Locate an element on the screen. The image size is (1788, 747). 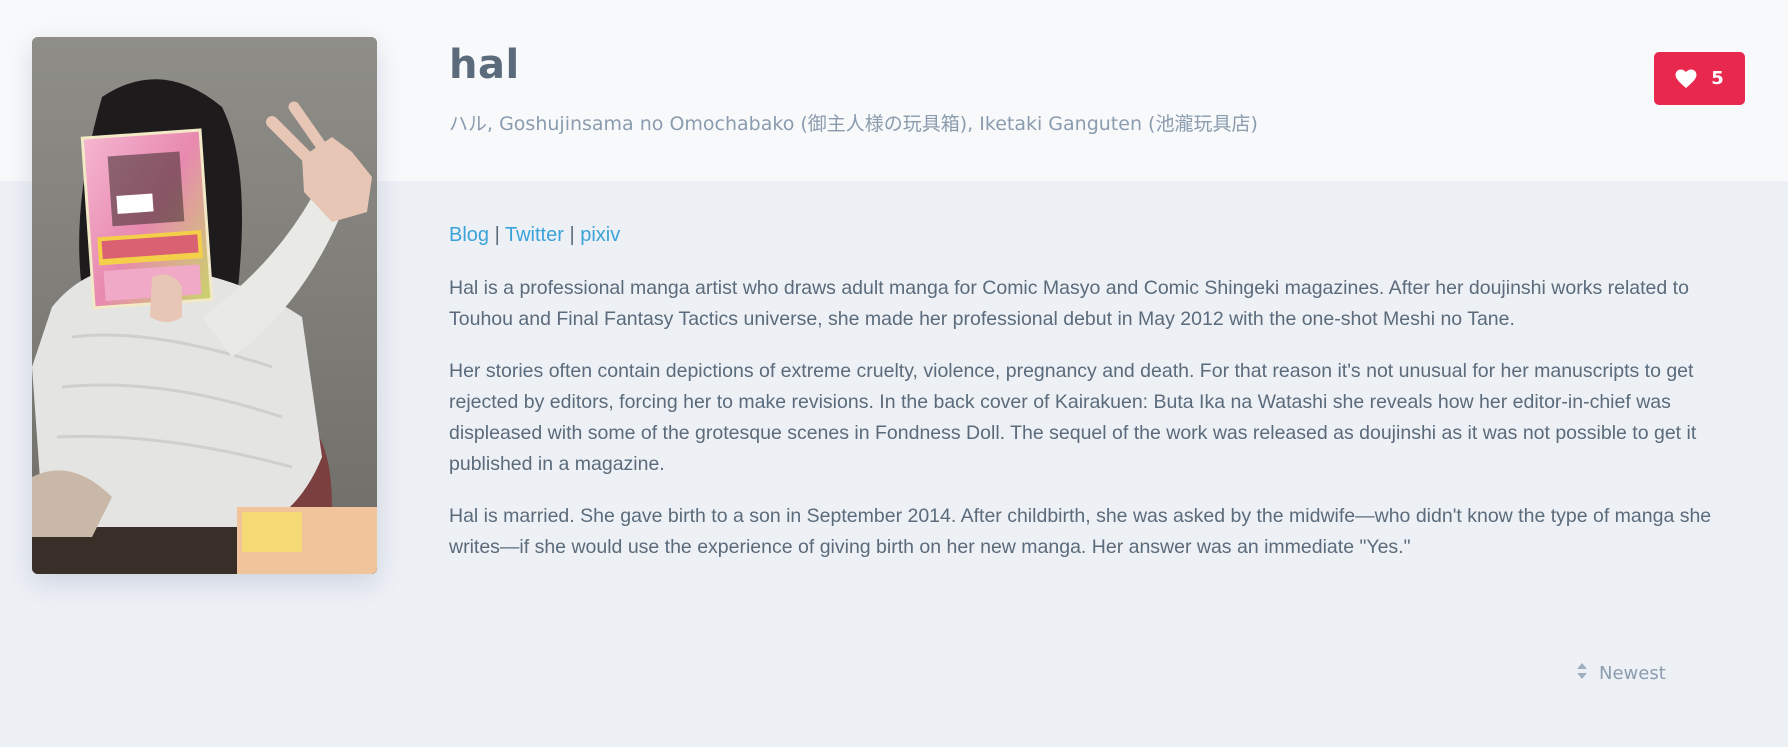
blog-link: Blog is located at coordinates (469, 235).